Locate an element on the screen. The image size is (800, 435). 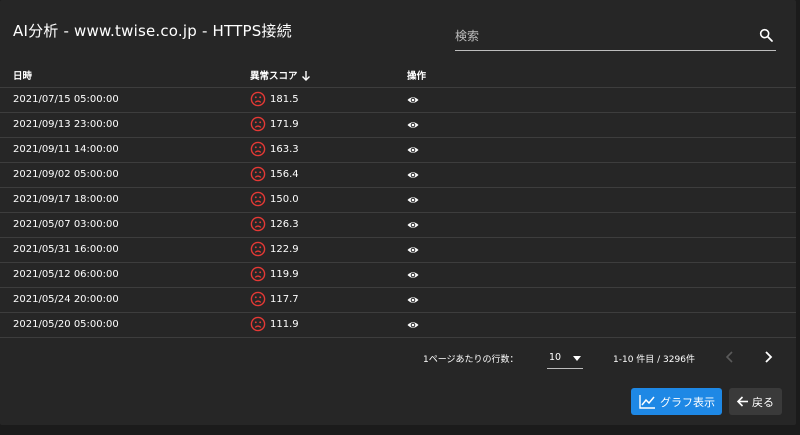
table-row: 2021/09/11 14:00:00 163.3 is located at coordinates (398, 150).